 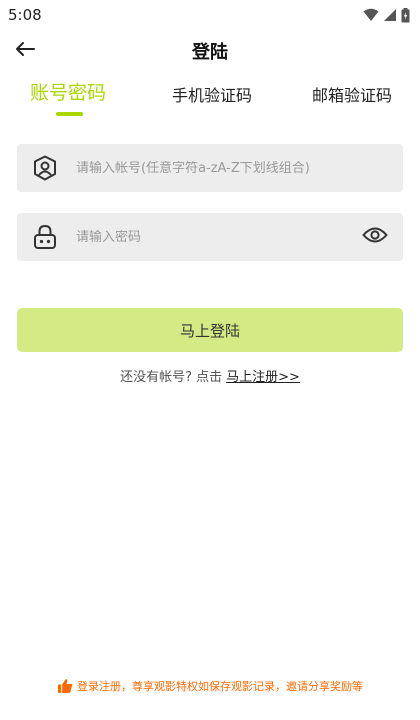 I want to click on register-prompt: 还没有帐号? 点击, so click(x=171, y=377).